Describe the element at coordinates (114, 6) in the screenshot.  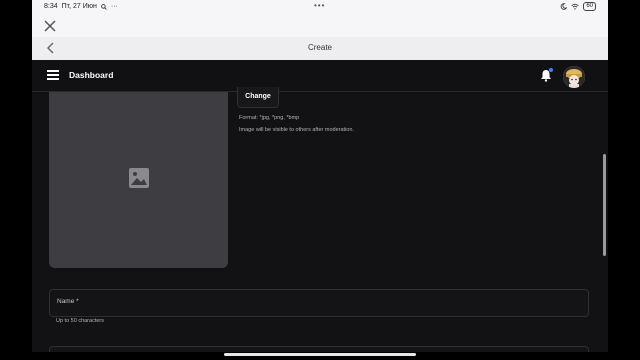
I see `more-status-icon: ···` at that location.